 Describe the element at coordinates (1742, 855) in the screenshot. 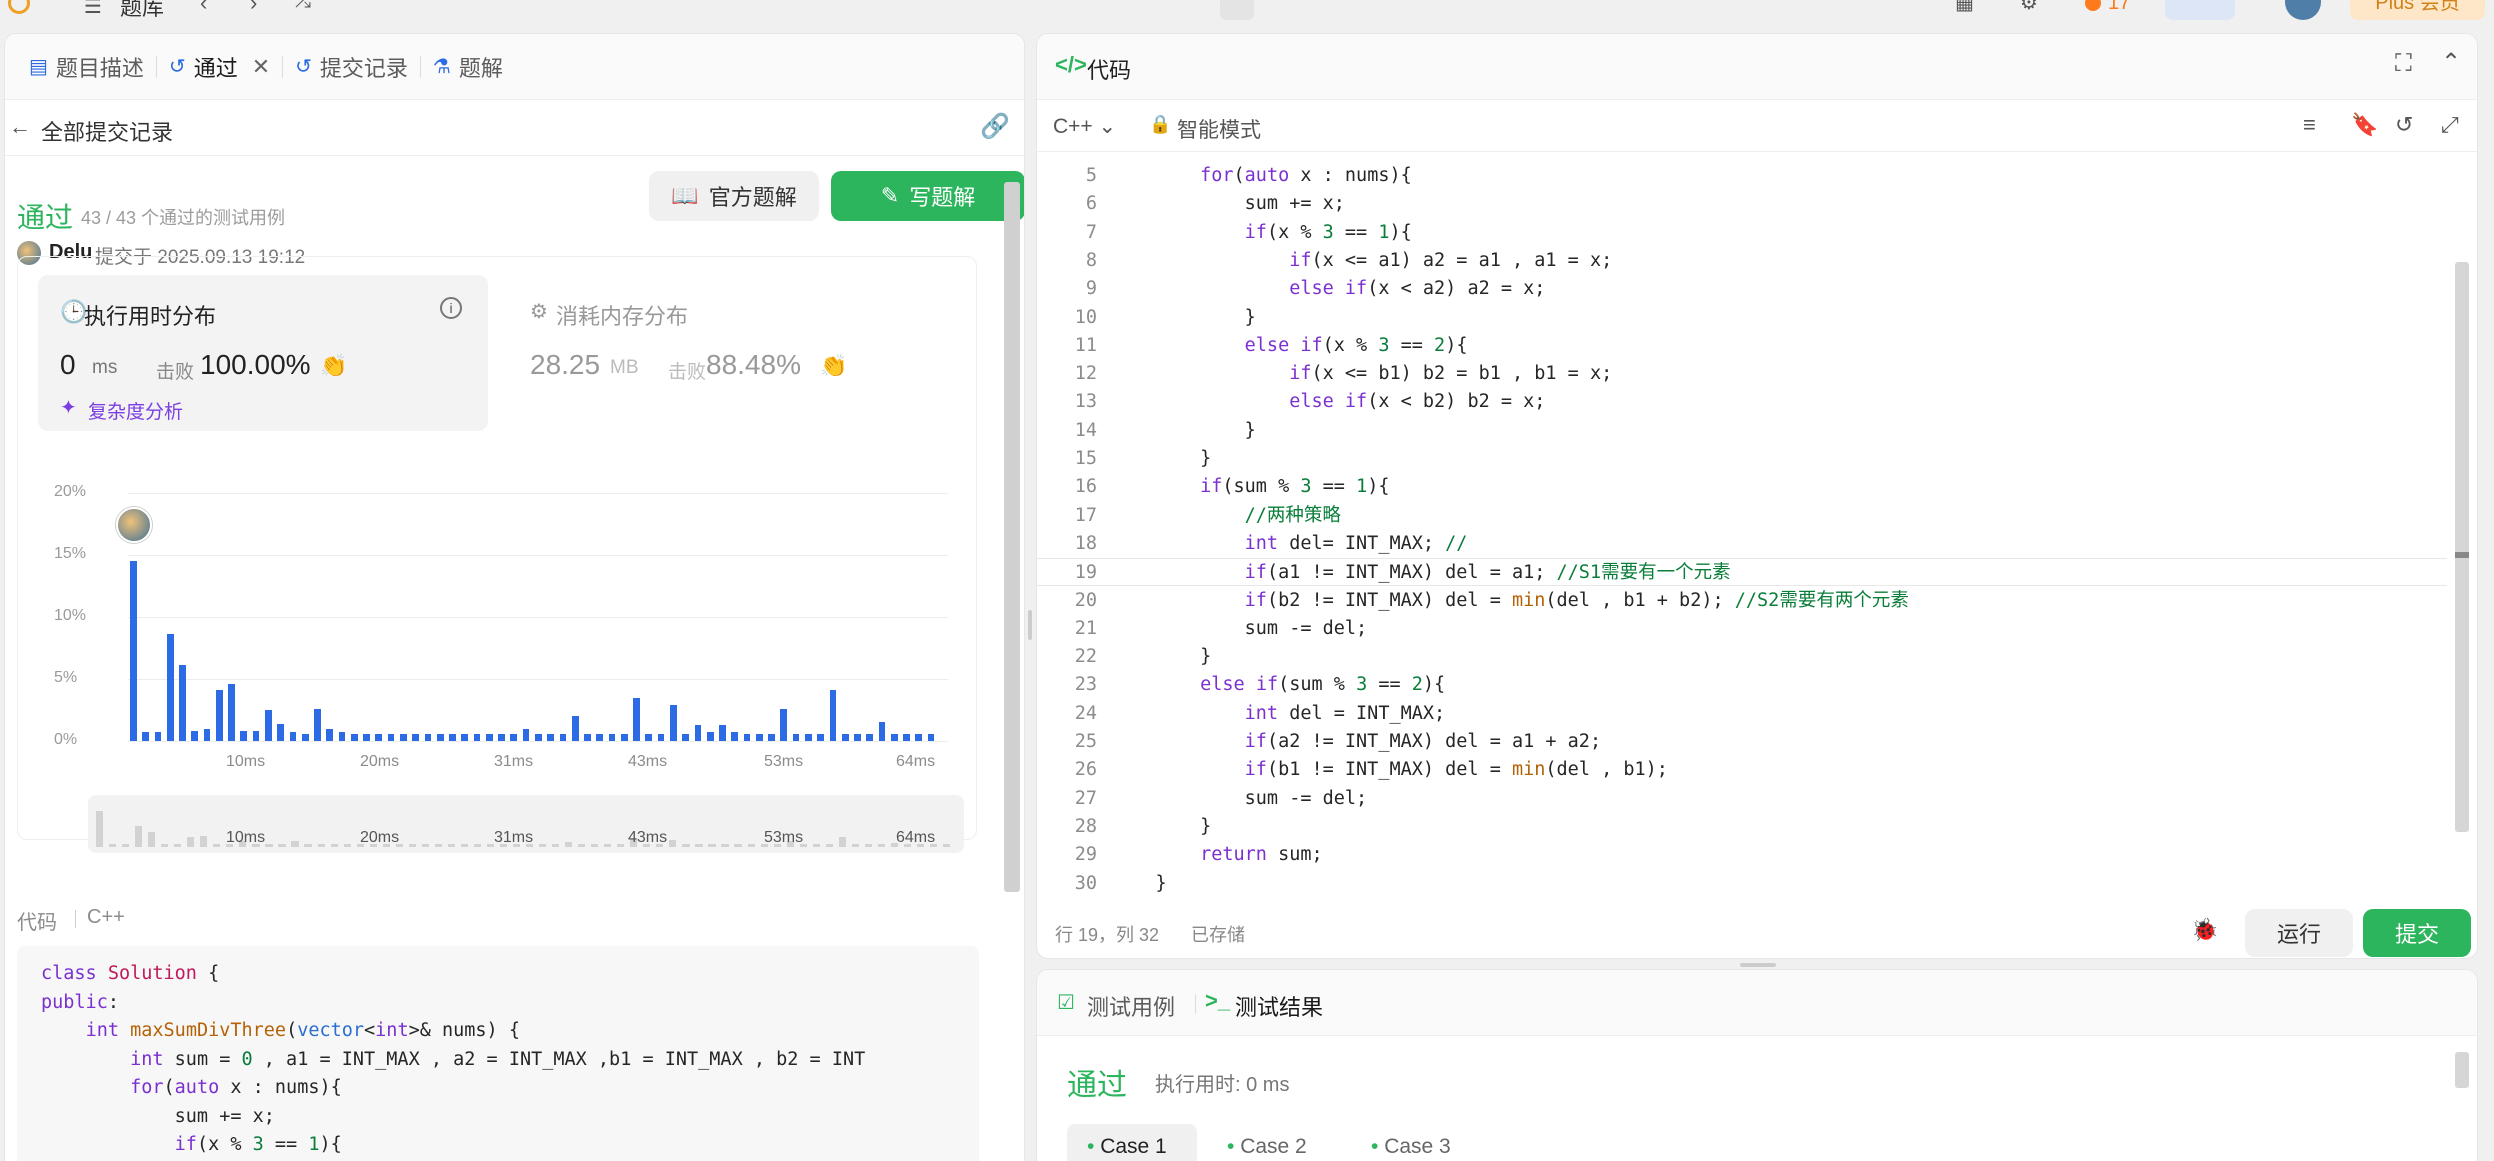

I see `editor-line: 29 return sum;` at that location.